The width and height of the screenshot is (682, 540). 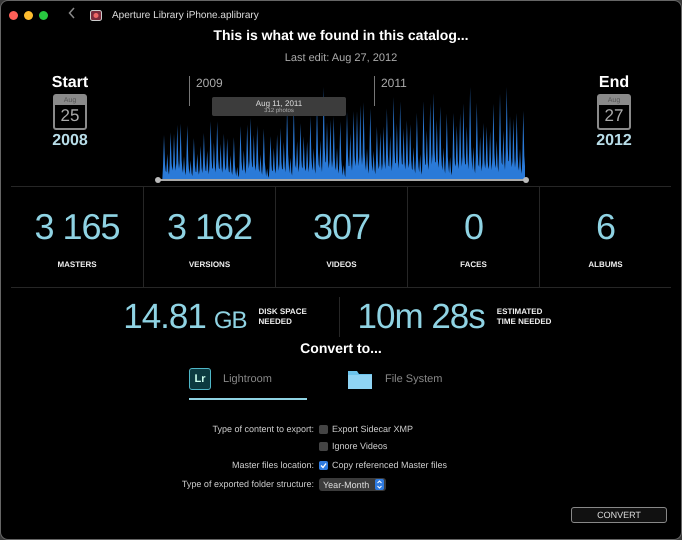 What do you see at coordinates (341, 264) in the screenshot?
I see `stat-label: VIDEOS` at bounding box center [341, 264].